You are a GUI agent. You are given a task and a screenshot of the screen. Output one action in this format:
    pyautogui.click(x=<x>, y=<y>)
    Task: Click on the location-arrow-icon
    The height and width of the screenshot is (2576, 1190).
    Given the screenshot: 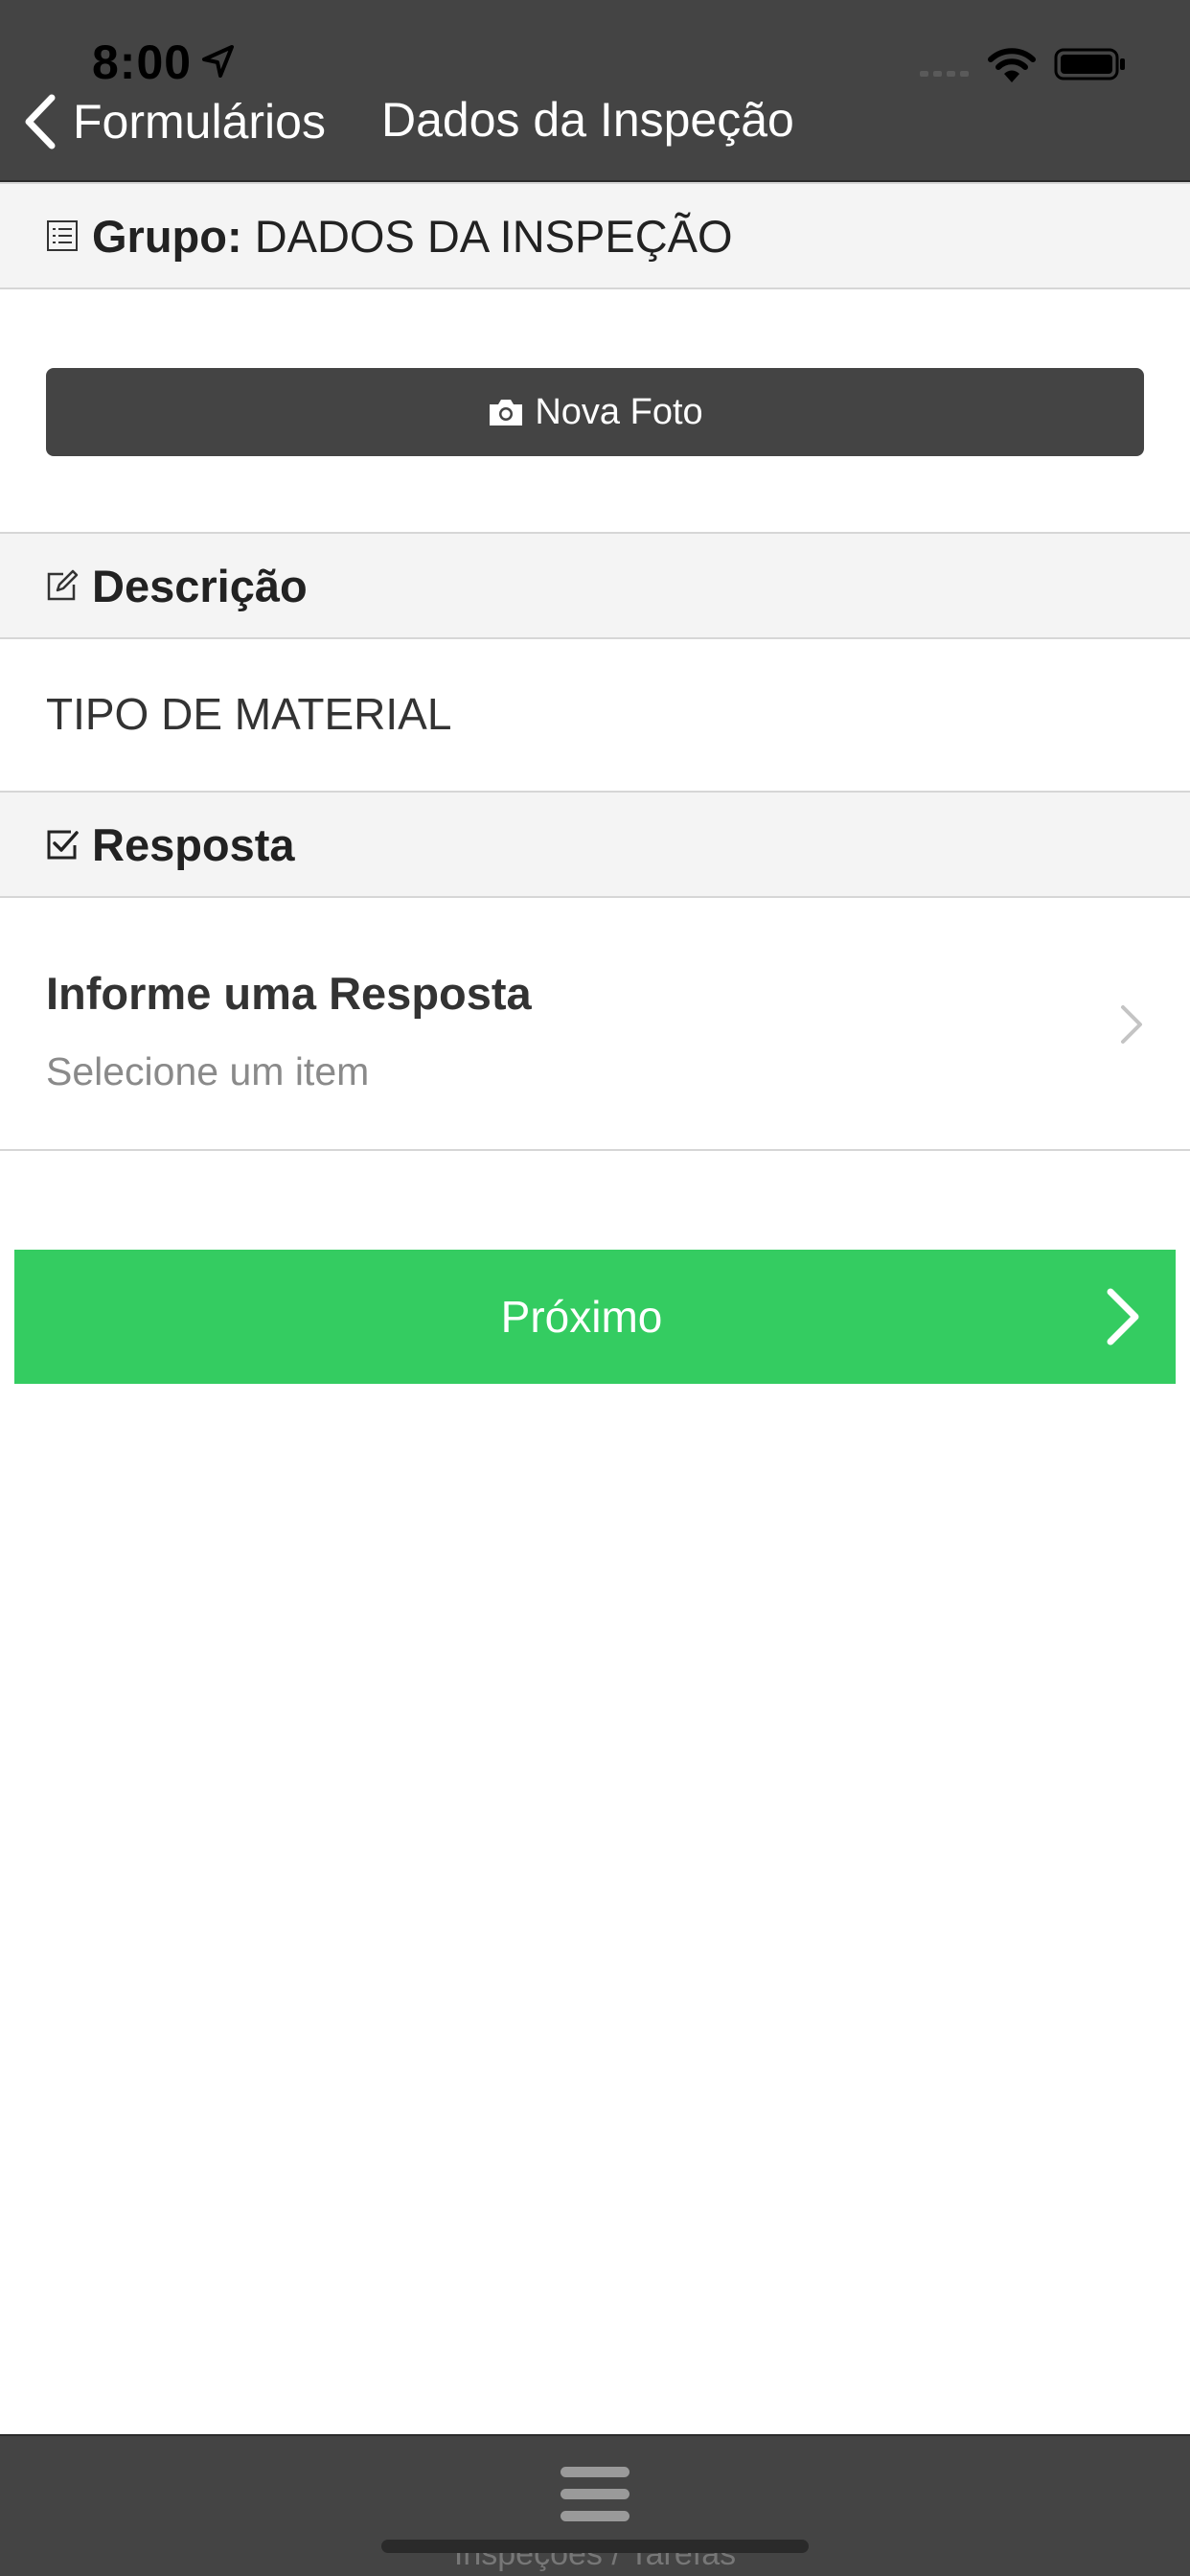 What is the action you would take?
    pyautogui.click(x=218, y=62)
    